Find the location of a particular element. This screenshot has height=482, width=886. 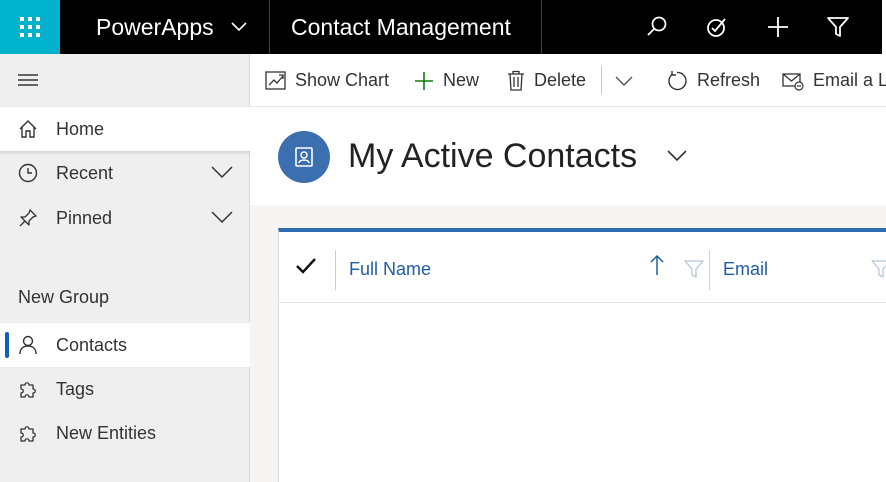

search-icon is located at coordinates (657, 26).